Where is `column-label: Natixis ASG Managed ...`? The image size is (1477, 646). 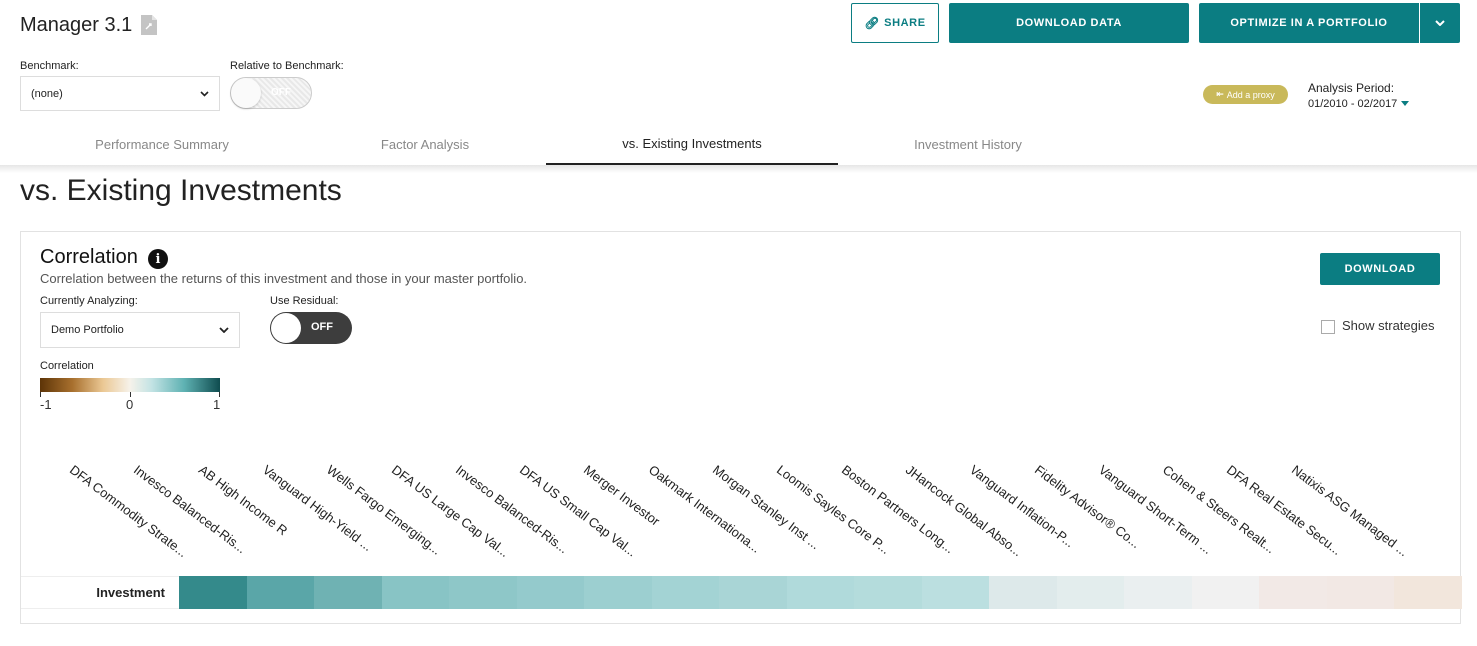
column-label: Natixis ASG Managed ... is located at coordinates (1349, 511).